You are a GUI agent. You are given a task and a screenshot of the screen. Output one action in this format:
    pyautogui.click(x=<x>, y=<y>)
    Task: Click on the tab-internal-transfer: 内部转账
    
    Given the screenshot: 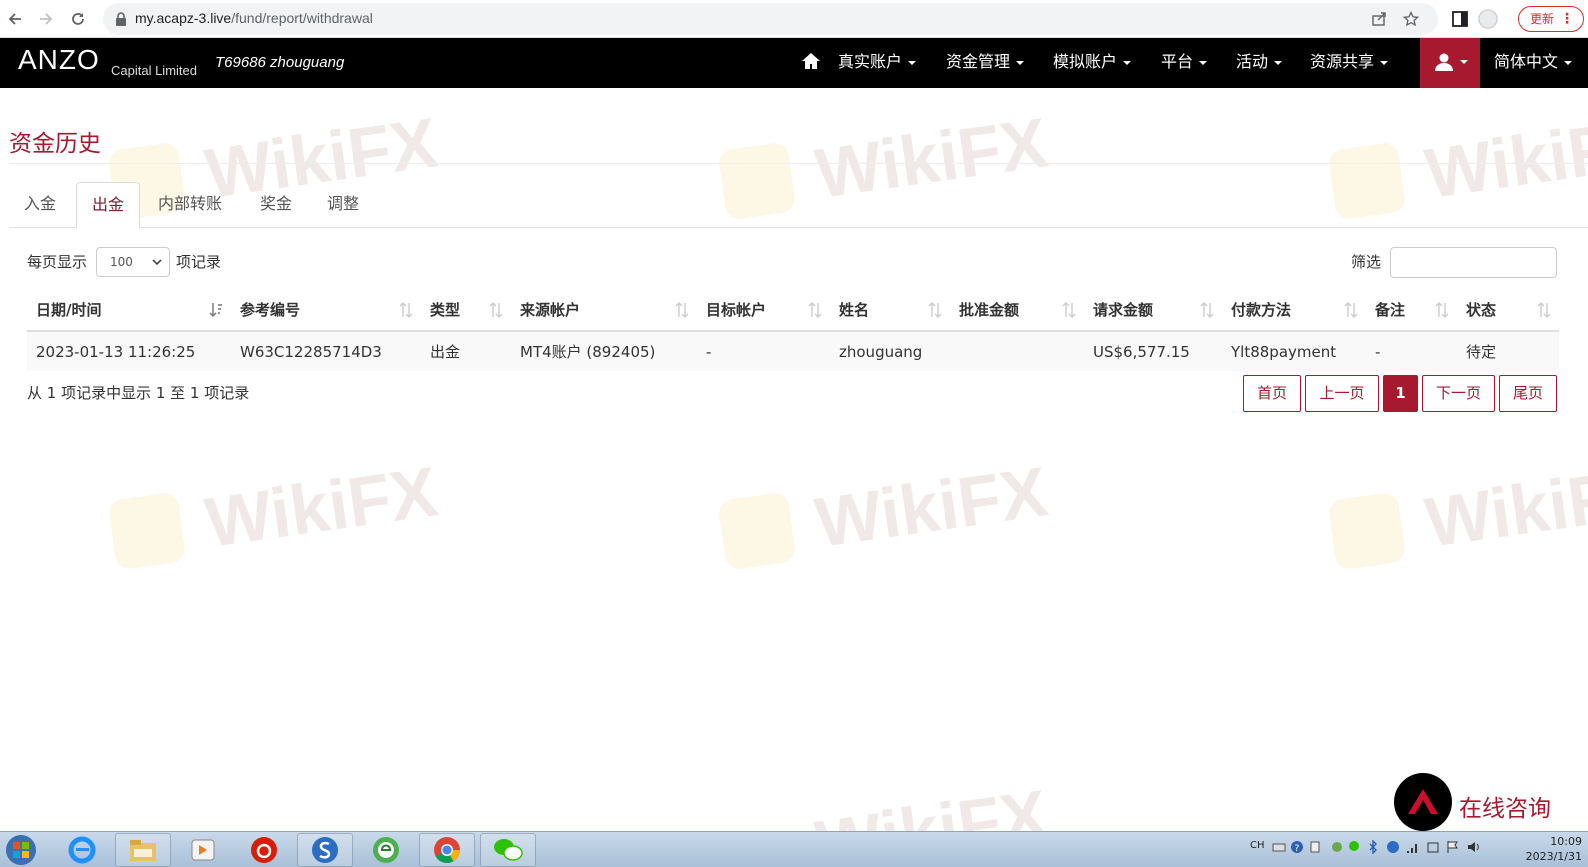 What is the action you would take?
    pyautogui.click(x=190, y=205)
    